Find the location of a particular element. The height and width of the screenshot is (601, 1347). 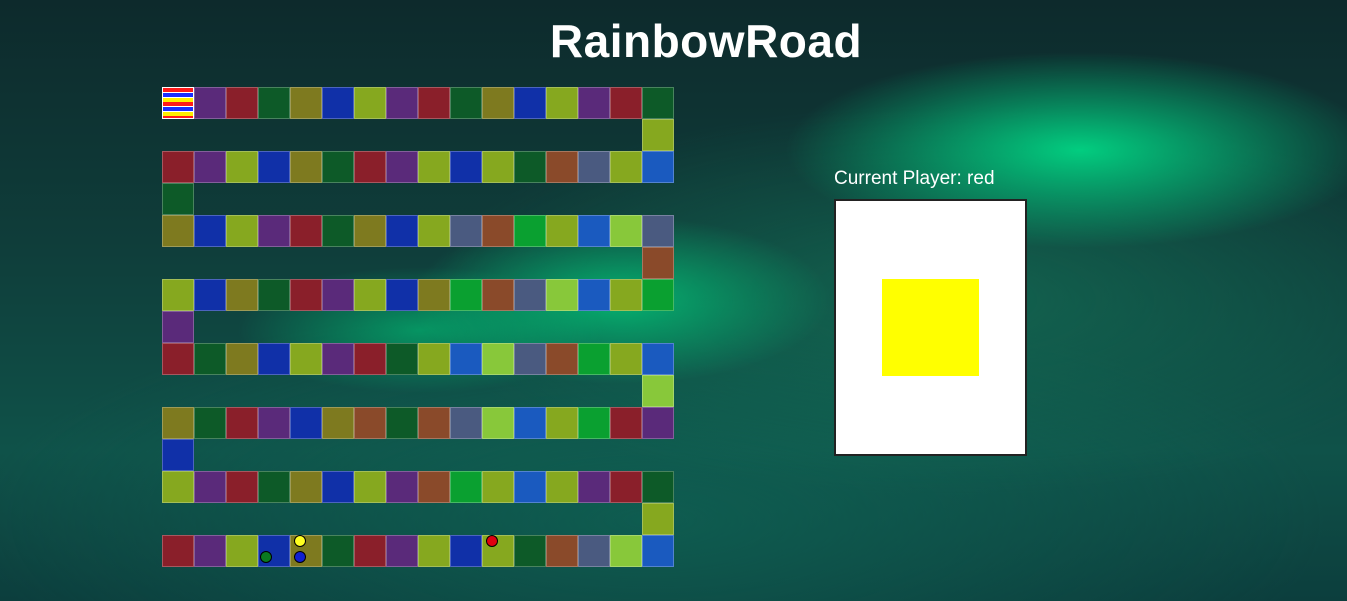

start-tile is located at coordinates (178, 103).